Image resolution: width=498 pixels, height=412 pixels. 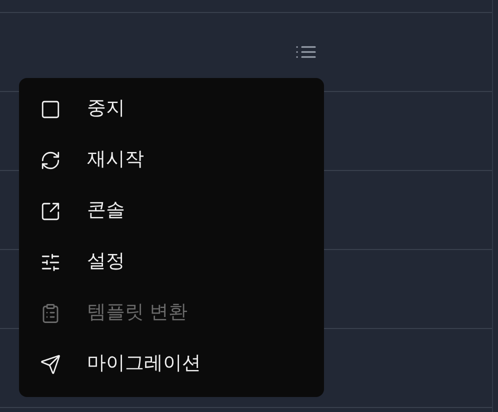 I want to click on clipboard-icon, so click(x=50, y=313).